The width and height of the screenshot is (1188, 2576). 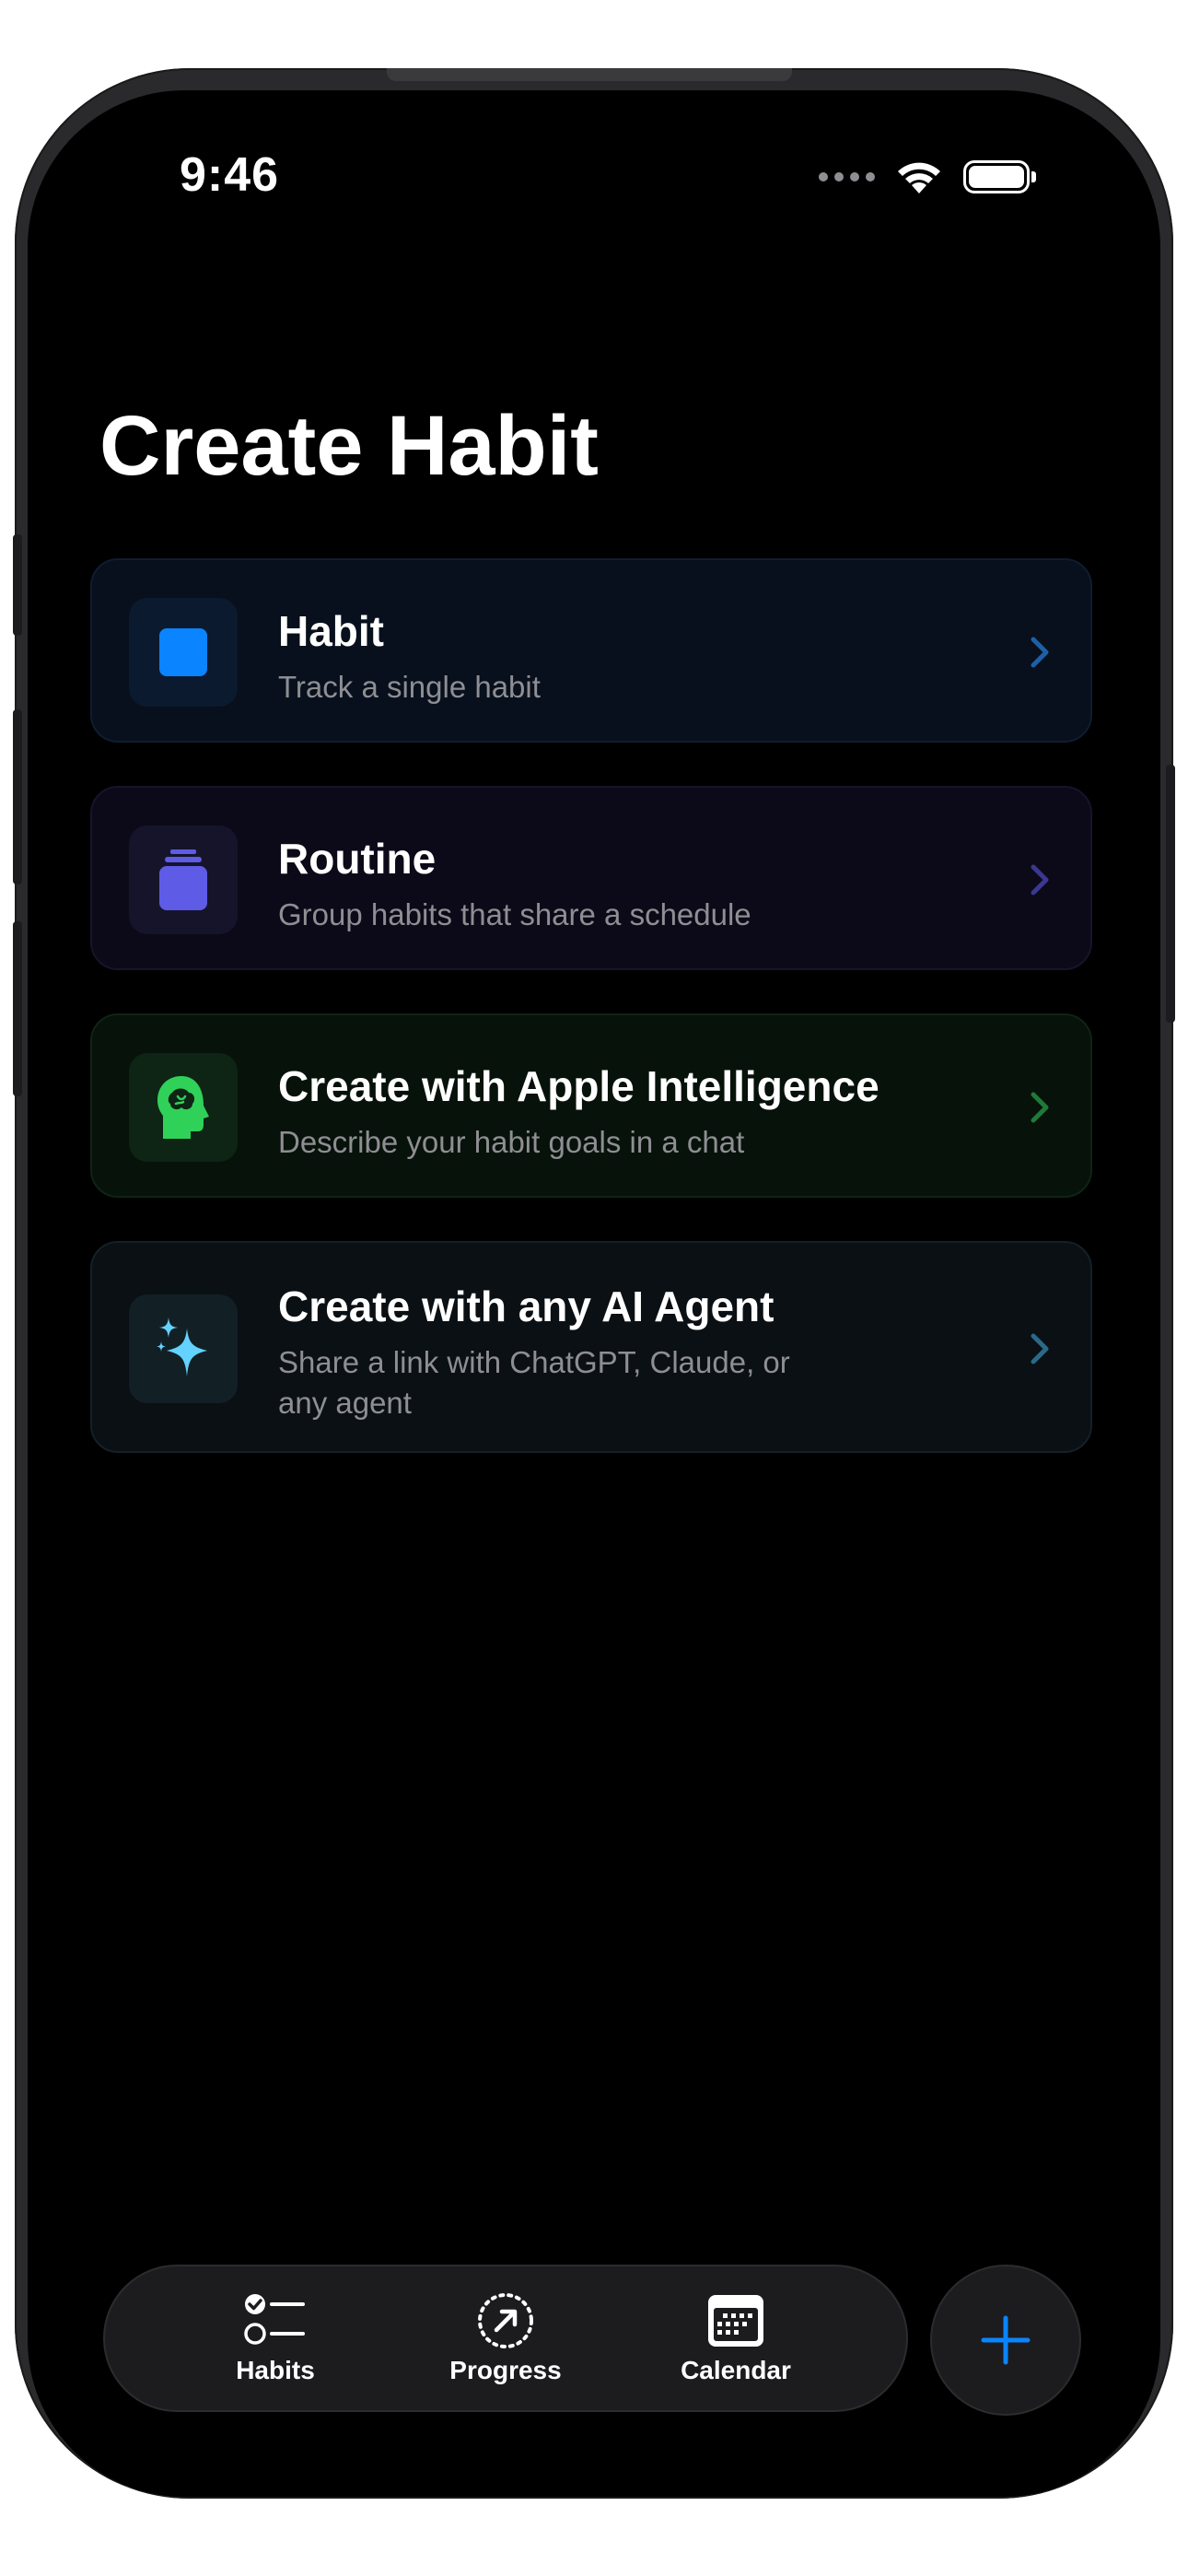 I want to click on option-routine-icon-box, so click(x=183, y=879).